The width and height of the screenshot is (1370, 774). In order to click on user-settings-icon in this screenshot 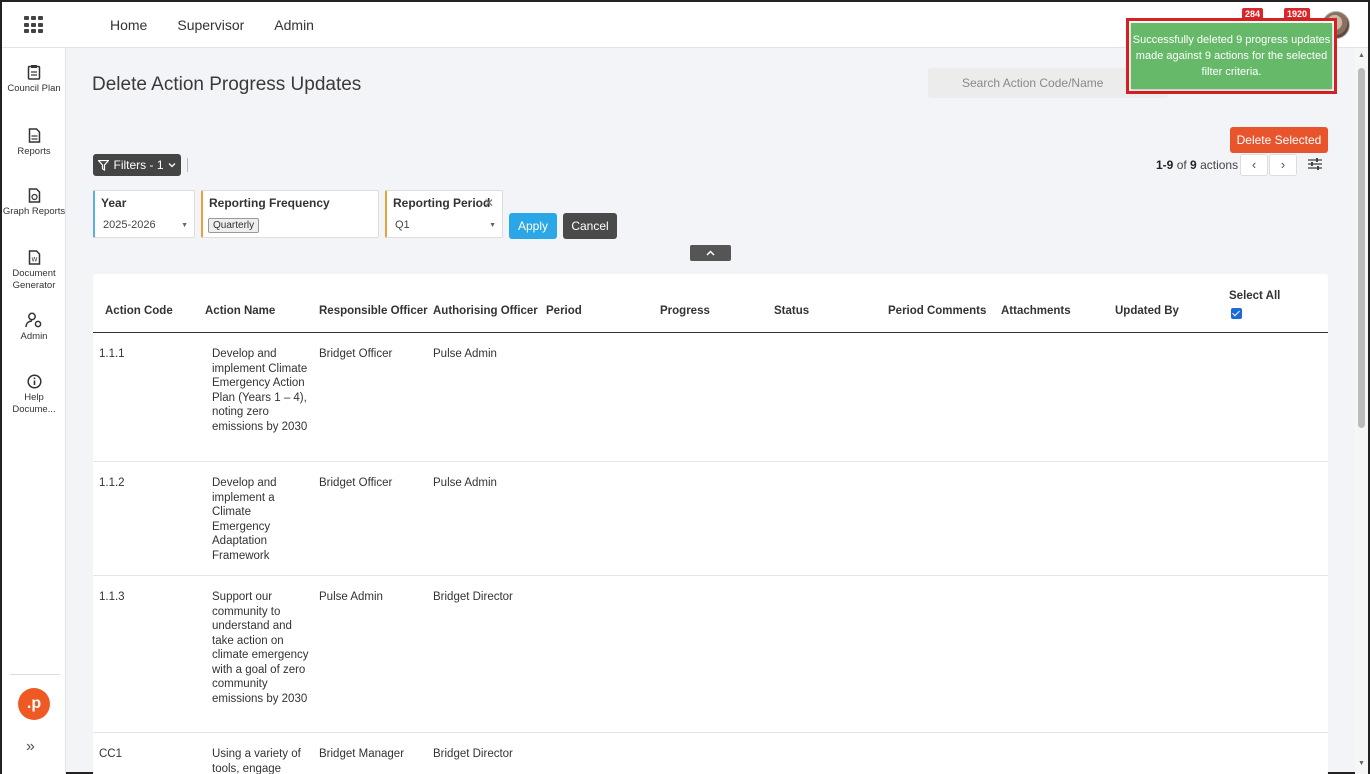, I will do `click(33, 320)`.